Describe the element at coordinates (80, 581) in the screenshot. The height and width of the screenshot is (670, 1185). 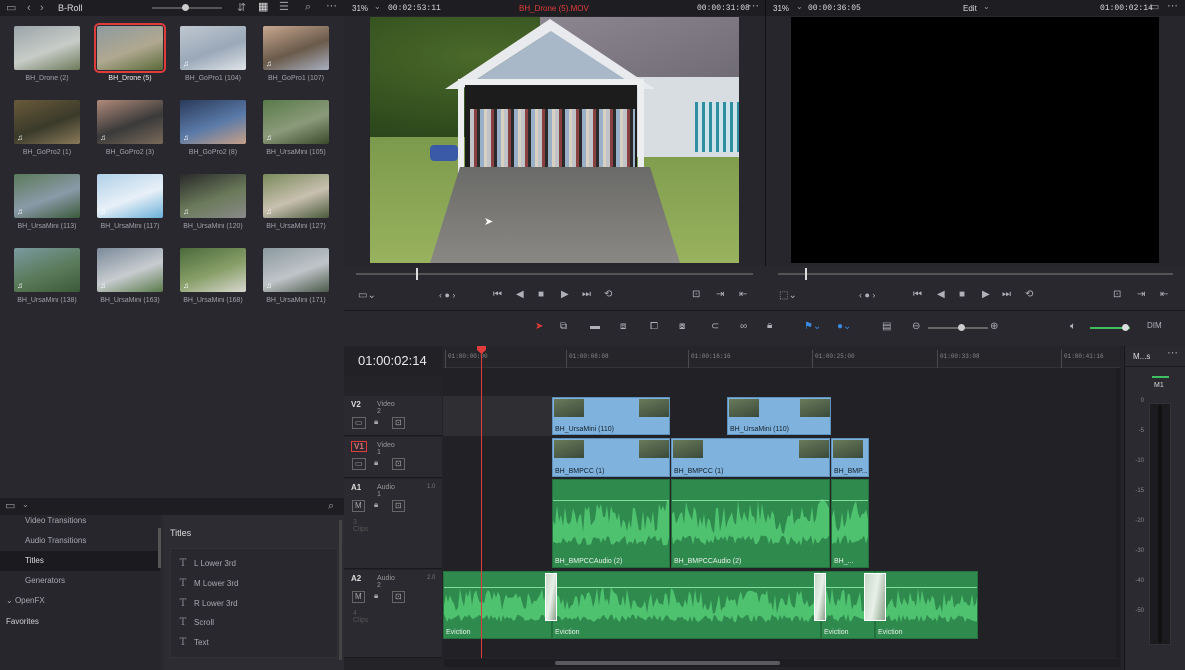
I see `fx-generators: Generators` at that location.